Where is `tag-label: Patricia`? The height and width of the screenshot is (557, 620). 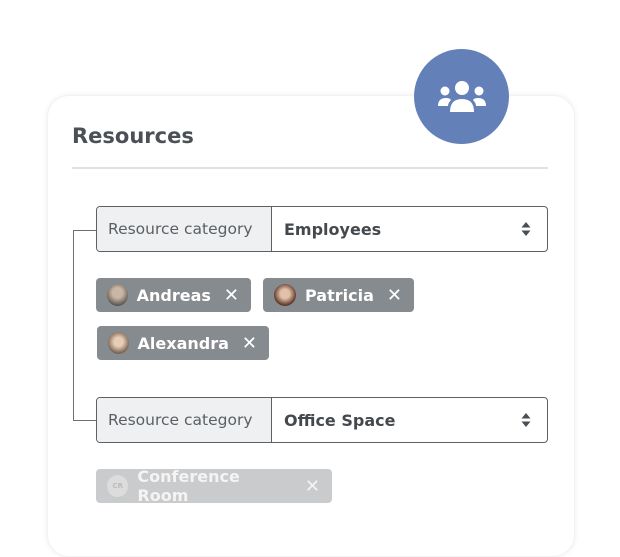
tag-label: Patricia is located at coordinates (339, 295).